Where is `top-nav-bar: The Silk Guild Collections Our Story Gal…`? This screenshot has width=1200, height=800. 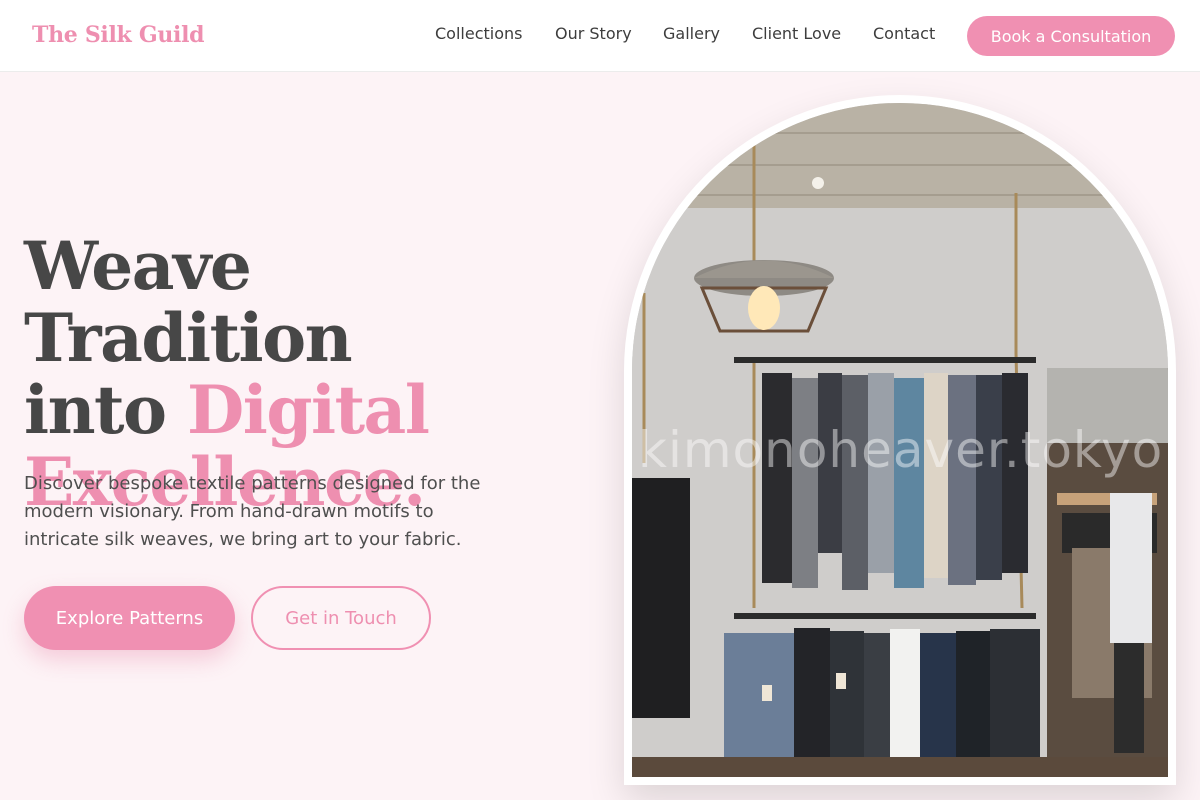
top-nav-bar: The Silk Guild Collections Our Story Gal… is located at coordinates (600, 36).